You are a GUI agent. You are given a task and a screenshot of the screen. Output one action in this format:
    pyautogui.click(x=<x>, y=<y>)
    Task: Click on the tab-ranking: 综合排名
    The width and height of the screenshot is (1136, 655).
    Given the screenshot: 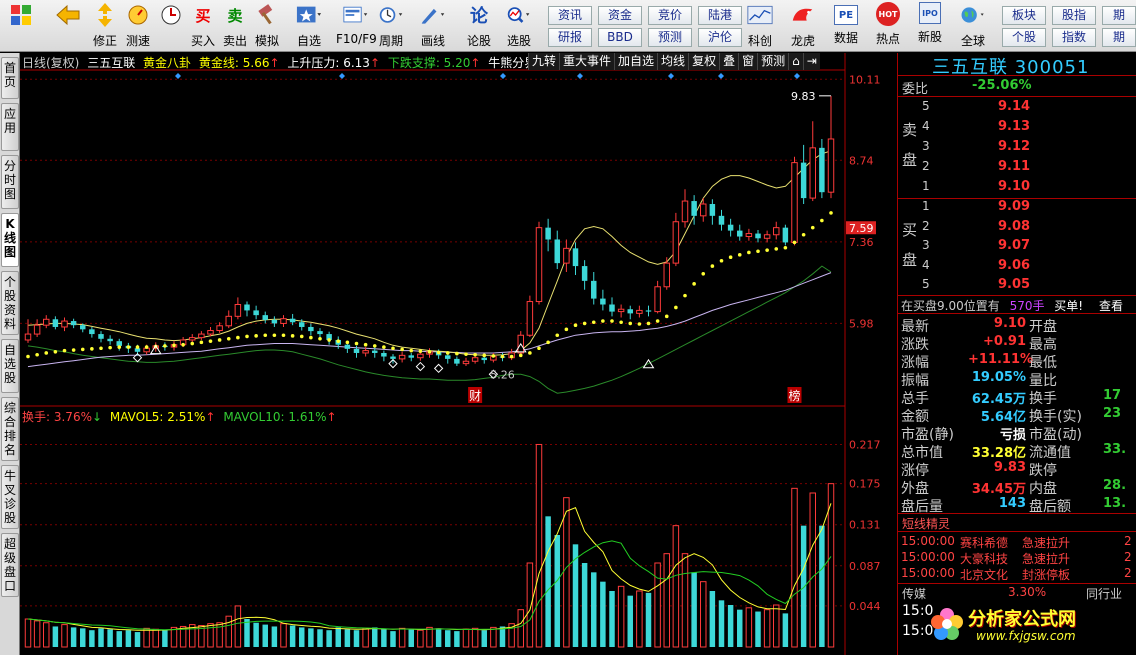 What is the action you would take?
    pyautogui.click(x=10, y=429)
    